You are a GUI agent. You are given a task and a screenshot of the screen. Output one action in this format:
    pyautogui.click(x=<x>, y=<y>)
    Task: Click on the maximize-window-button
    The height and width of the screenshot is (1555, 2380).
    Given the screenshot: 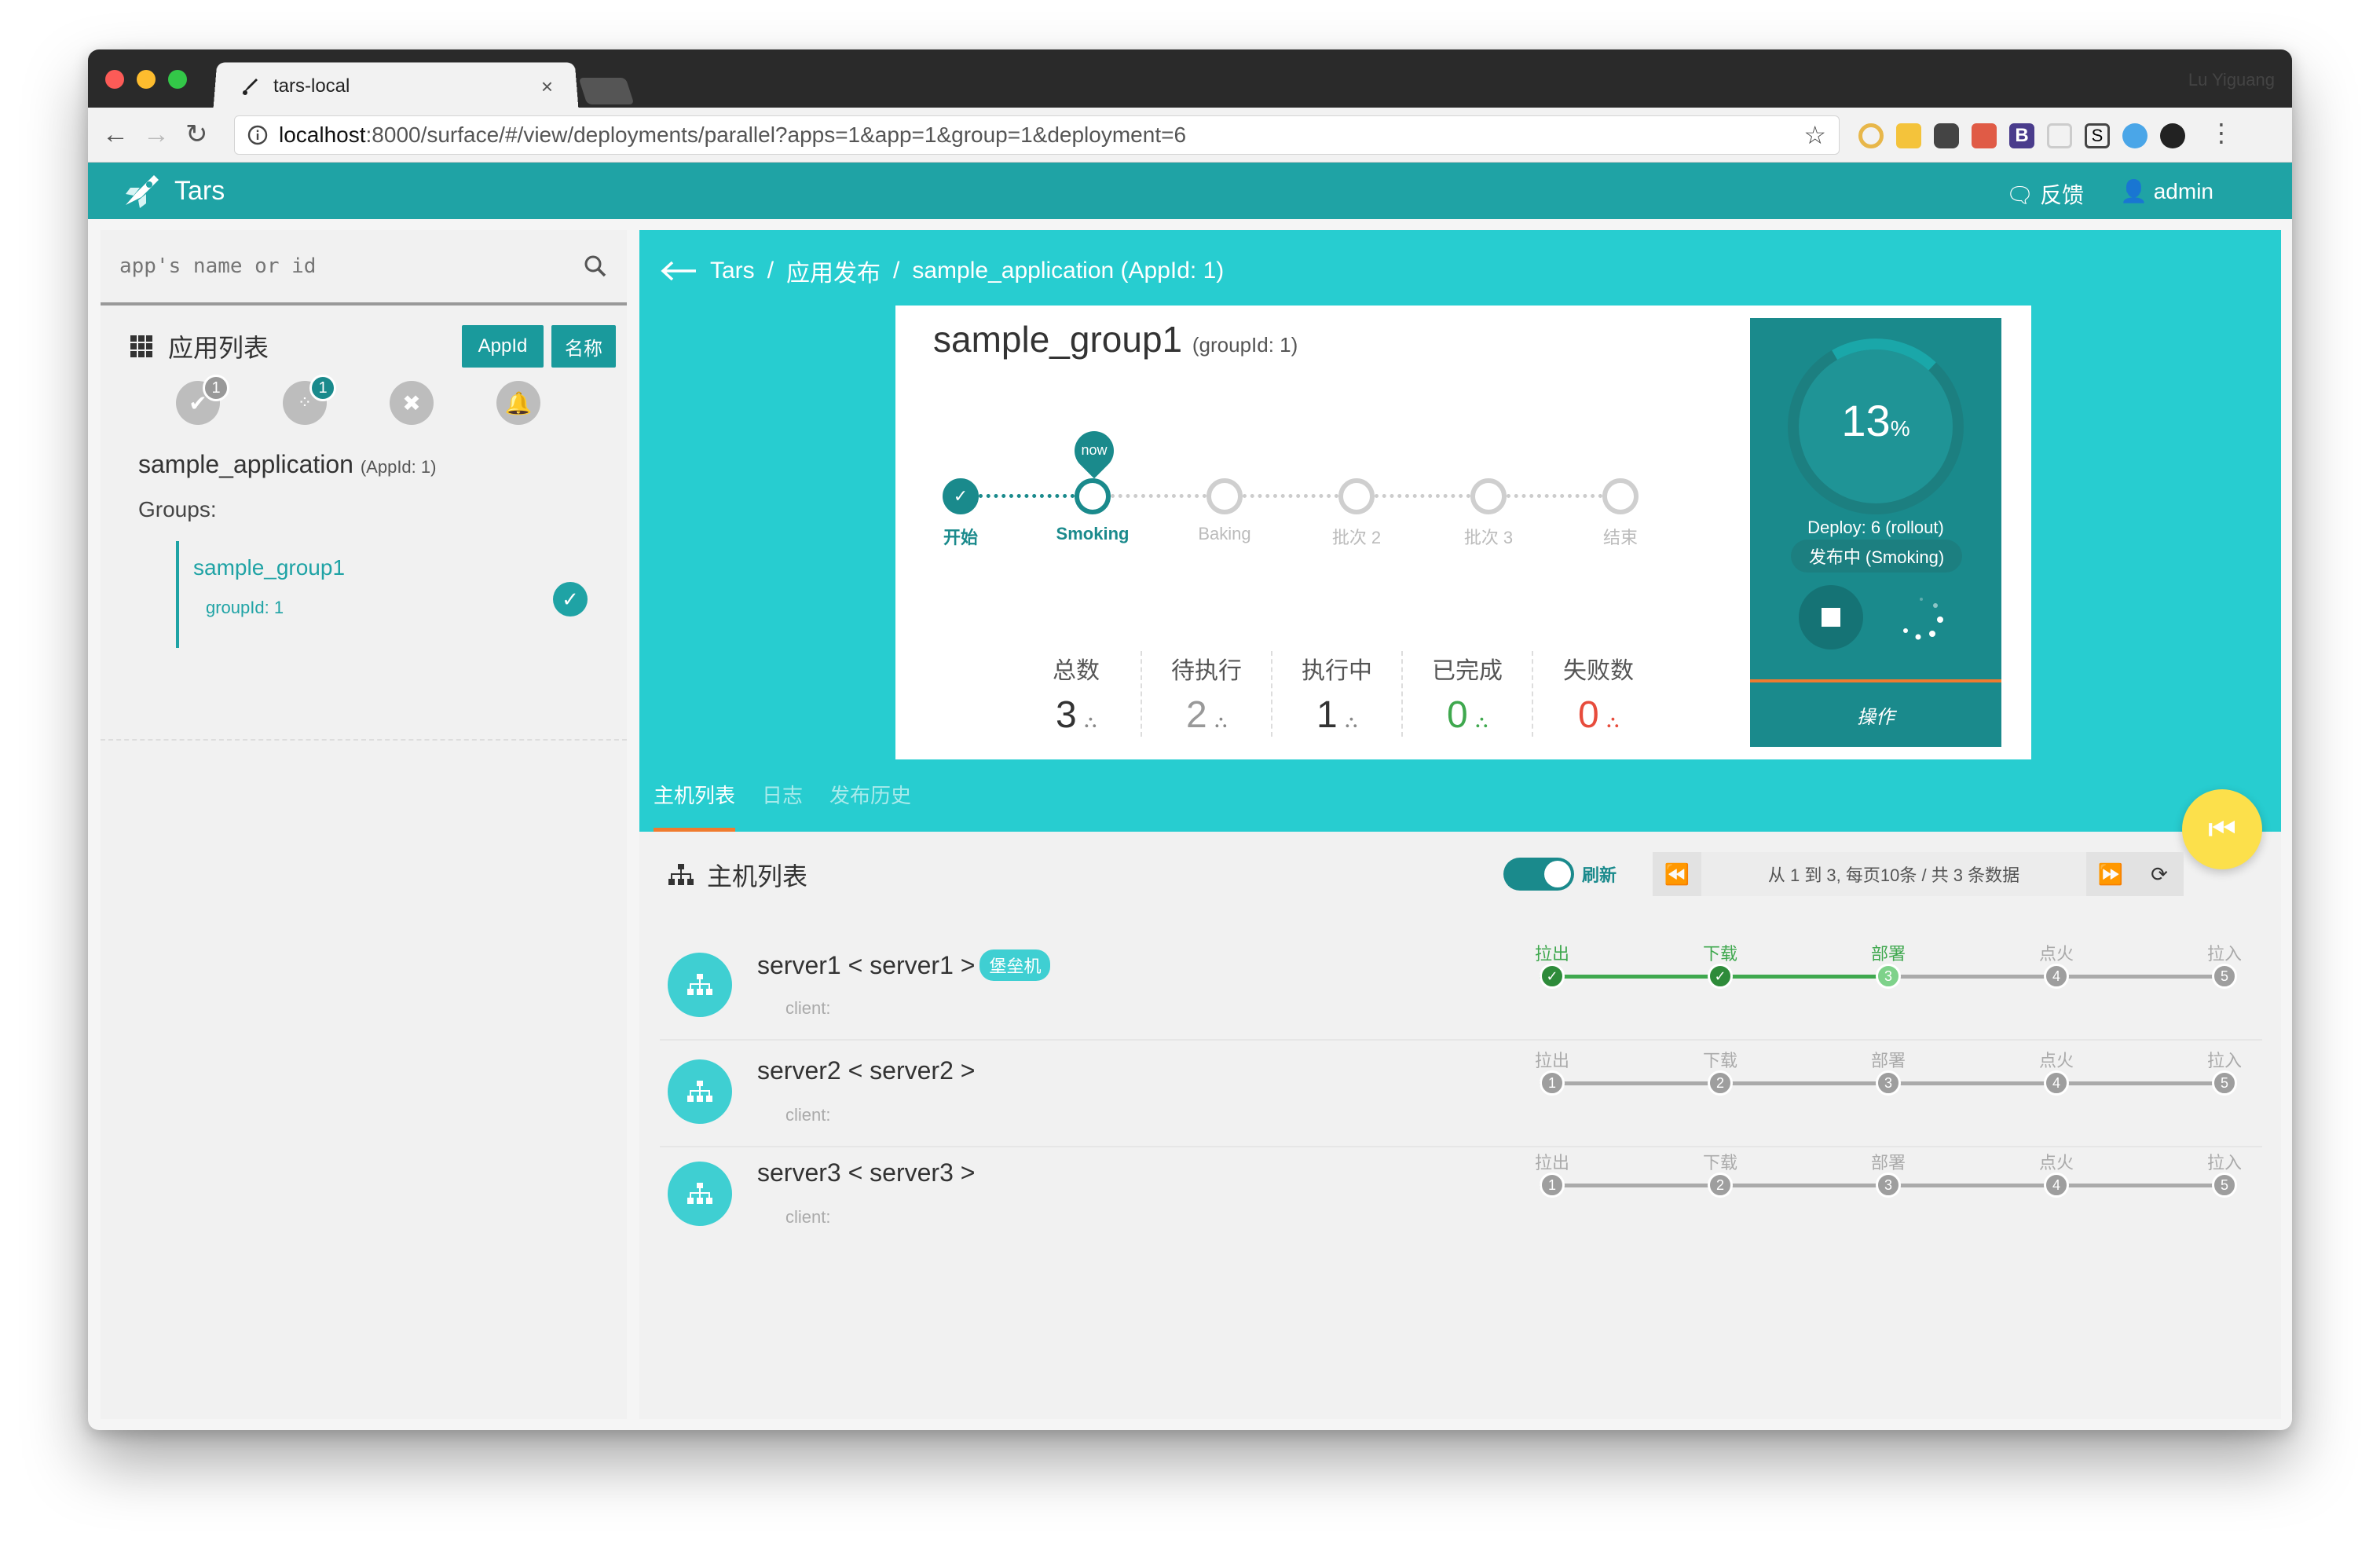 What is the action you would take?
    pyautogui.click(x=177, y=79)
    